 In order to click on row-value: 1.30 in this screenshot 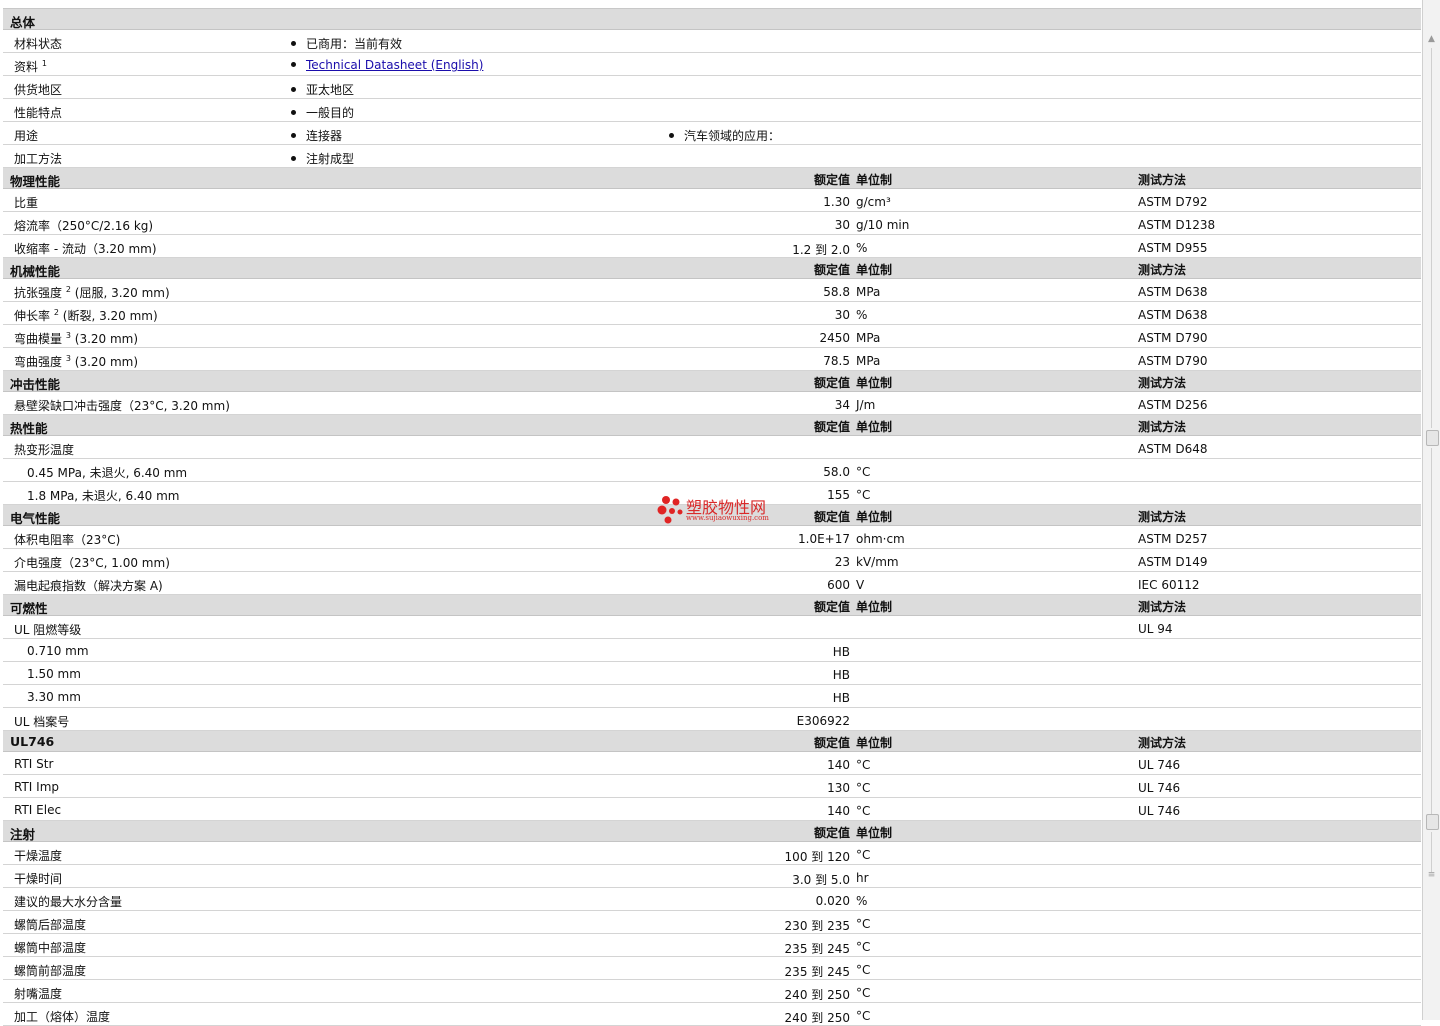, I will do `click(836, 202)`.